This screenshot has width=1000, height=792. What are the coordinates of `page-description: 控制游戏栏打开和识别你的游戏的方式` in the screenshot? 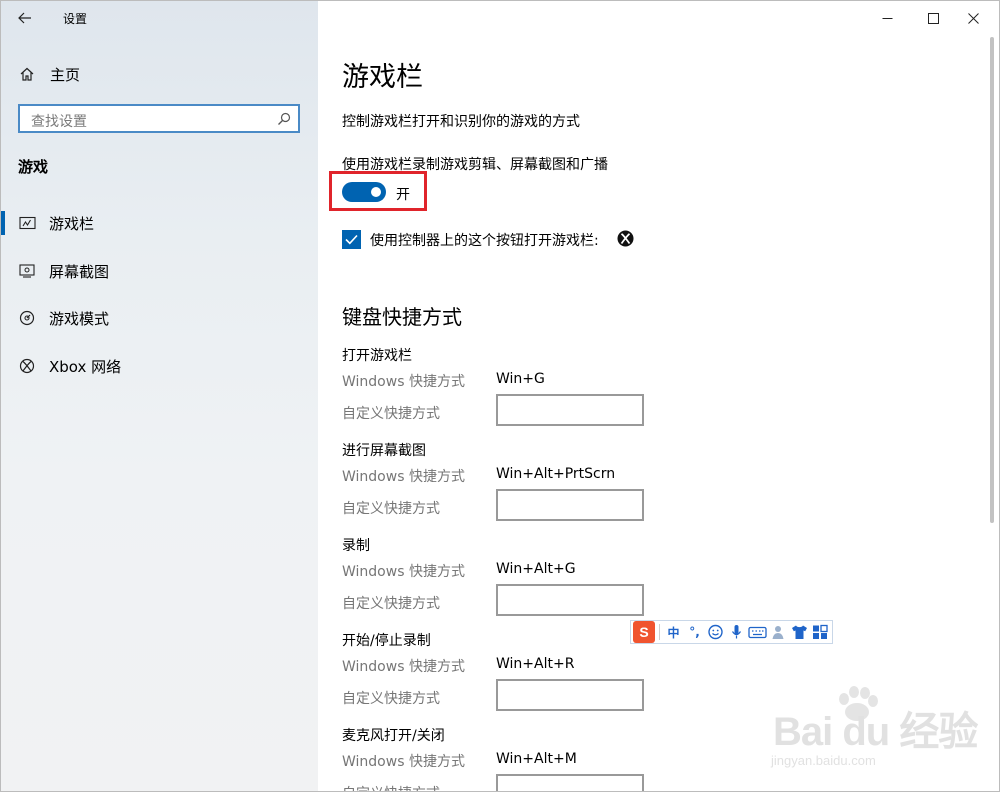 It's located at (461, 122).